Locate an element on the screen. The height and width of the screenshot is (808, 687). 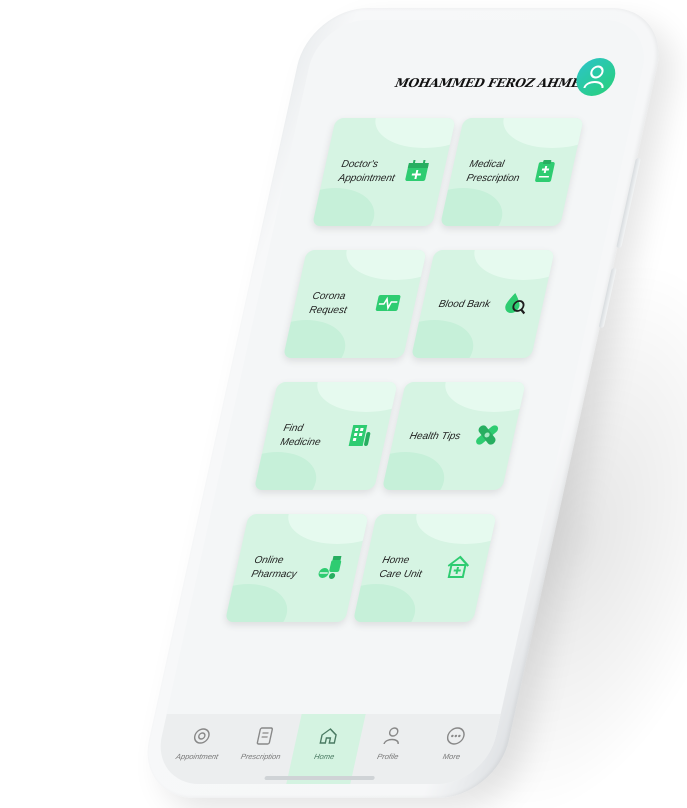
tile-label: Medical Prescription is located at coordinates (493, 171).